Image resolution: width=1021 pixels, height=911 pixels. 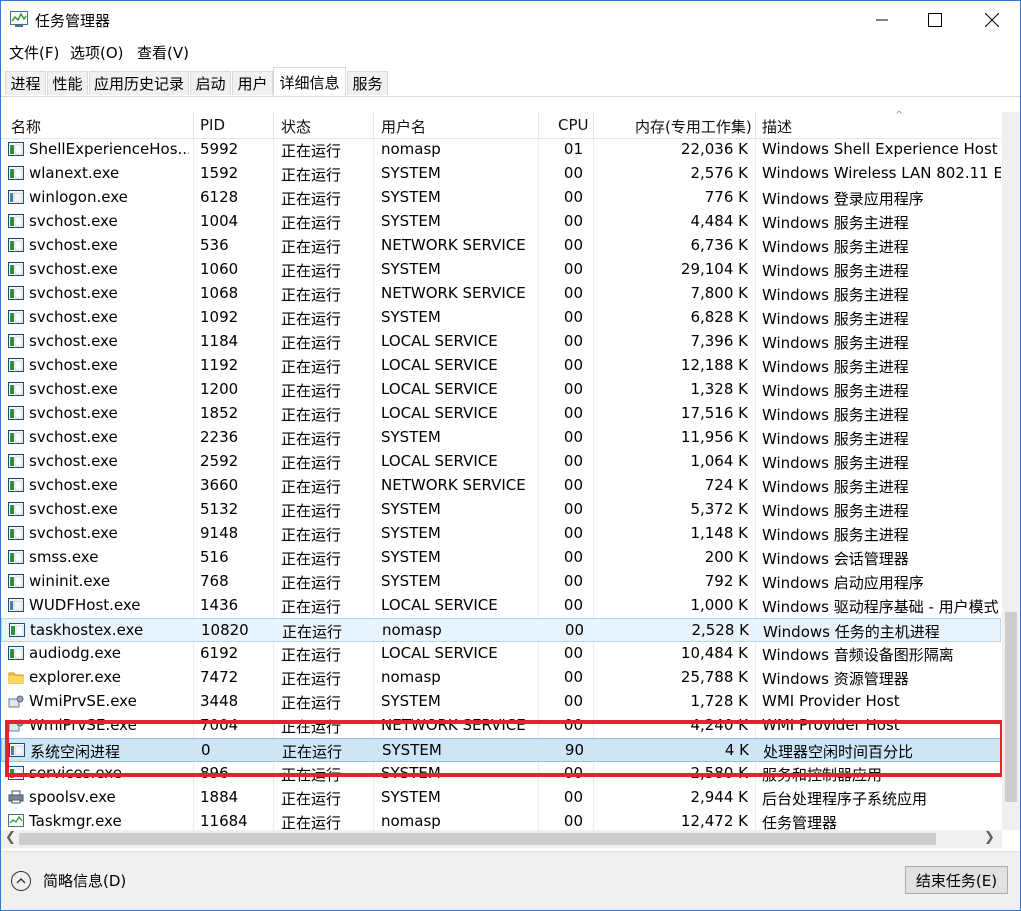 What do you see at coordinates (296, 126) in the screenshot?
I see `column-header-status: 状态` at bounding box center [296, 126].